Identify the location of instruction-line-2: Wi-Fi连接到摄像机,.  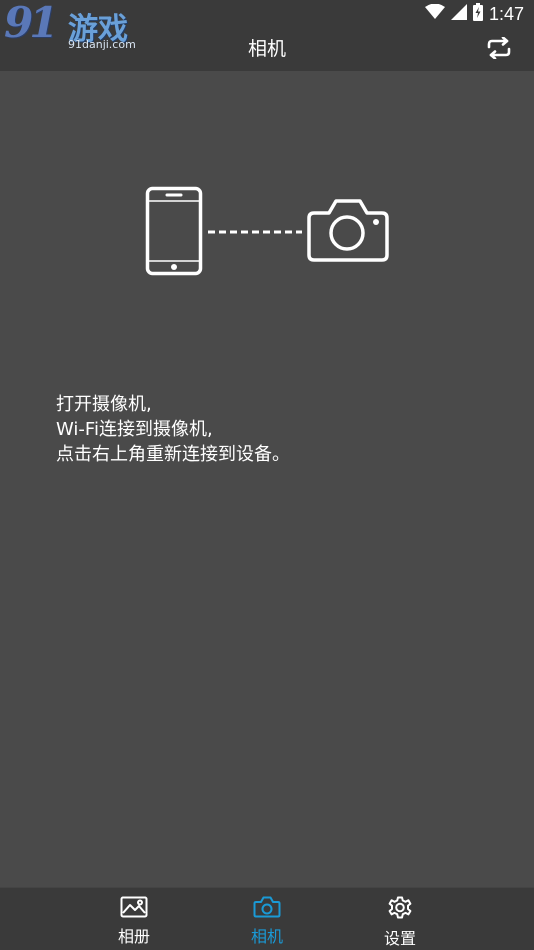
(134, 429).